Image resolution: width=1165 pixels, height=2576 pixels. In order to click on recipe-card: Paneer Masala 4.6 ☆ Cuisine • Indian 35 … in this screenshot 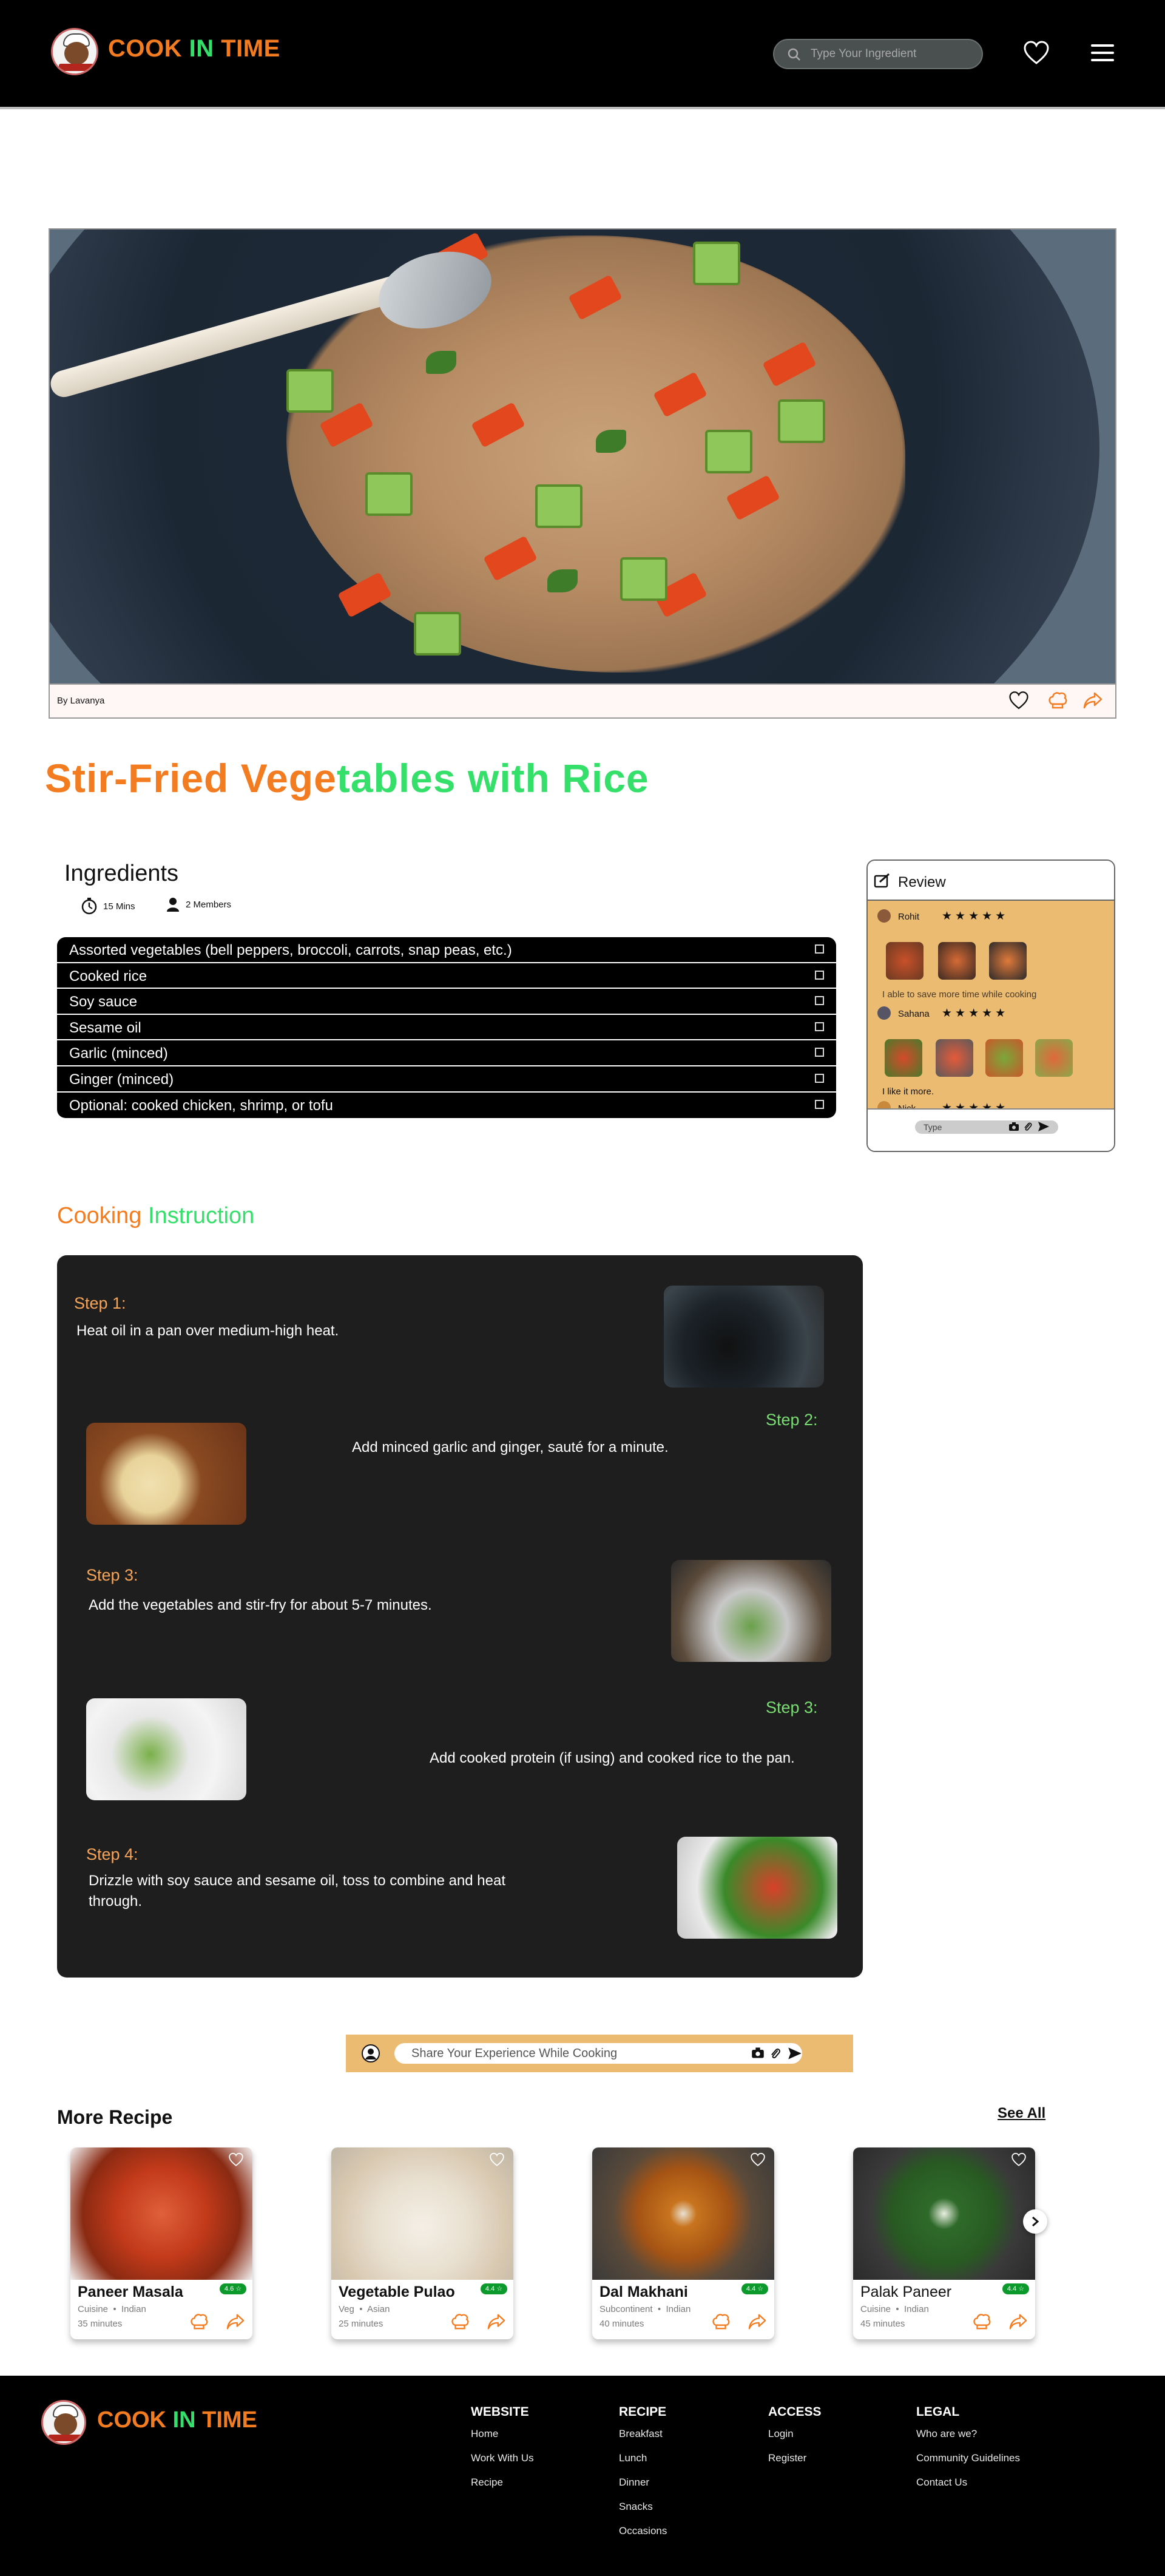, I will do `click(161, 2243)`.